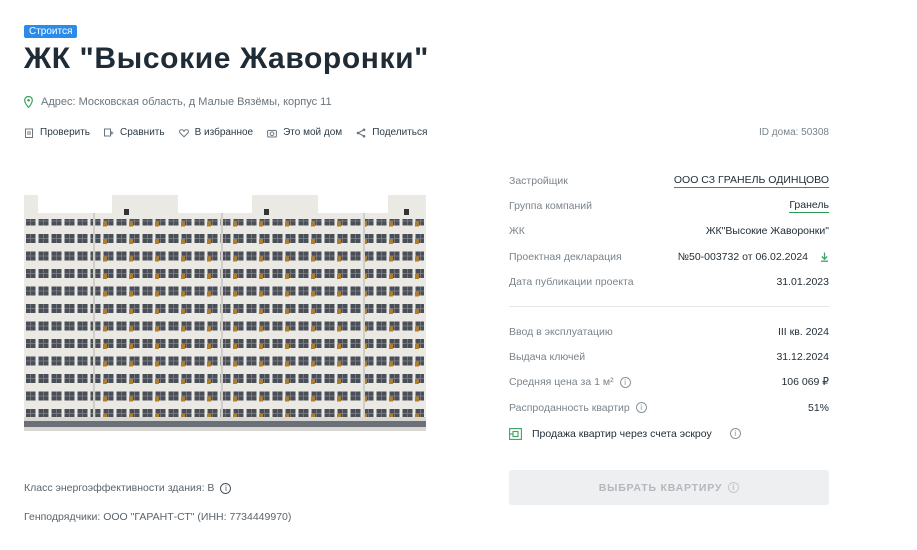  I want to click on choose-apartment-label: ВЫБРАТЬ КВАРТИРУ, so click(660, 487).